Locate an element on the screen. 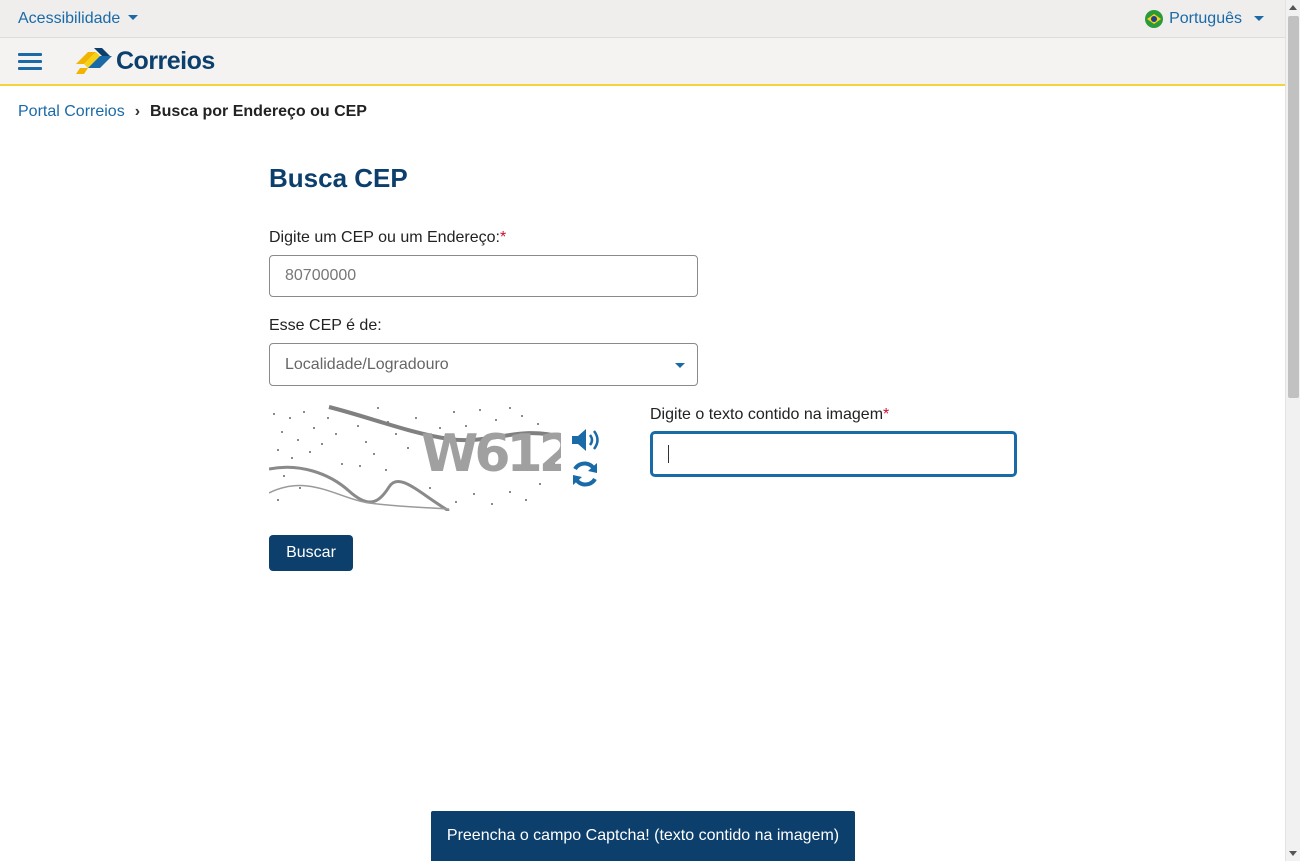 The image size is (1300, 861). breadcrumb-home-link: Portal Correios is located at coordinates (71, 112).